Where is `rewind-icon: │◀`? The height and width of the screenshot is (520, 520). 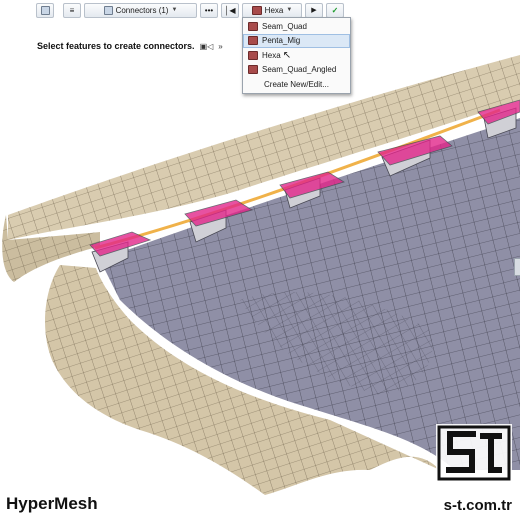 rewind-icon: │◀ is located at coordinates (230, 10).